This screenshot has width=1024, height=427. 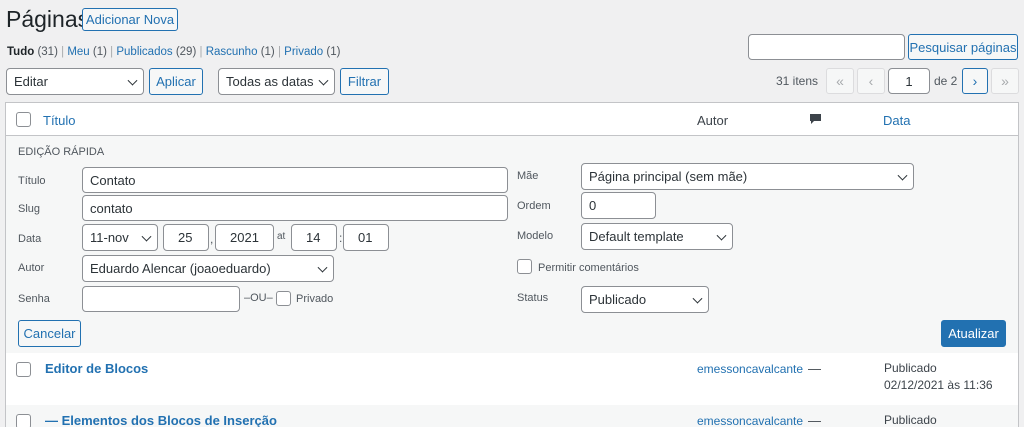 I want to click on row-title-link: Editor de Blocos, so click(x=96, y=368).